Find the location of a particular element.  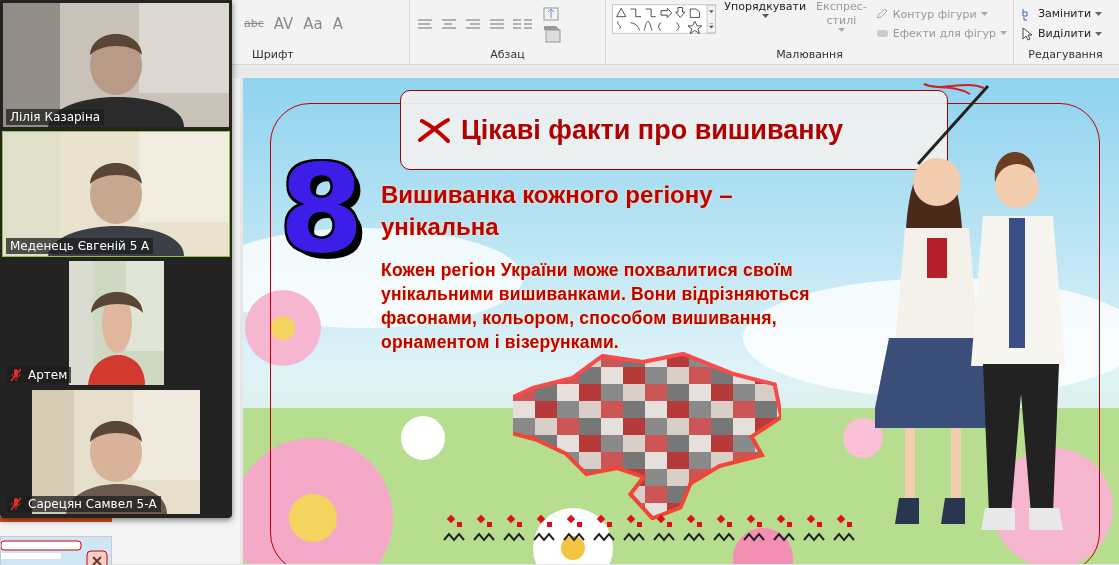

slide-thumbnail is located at coordinates (56, 551).